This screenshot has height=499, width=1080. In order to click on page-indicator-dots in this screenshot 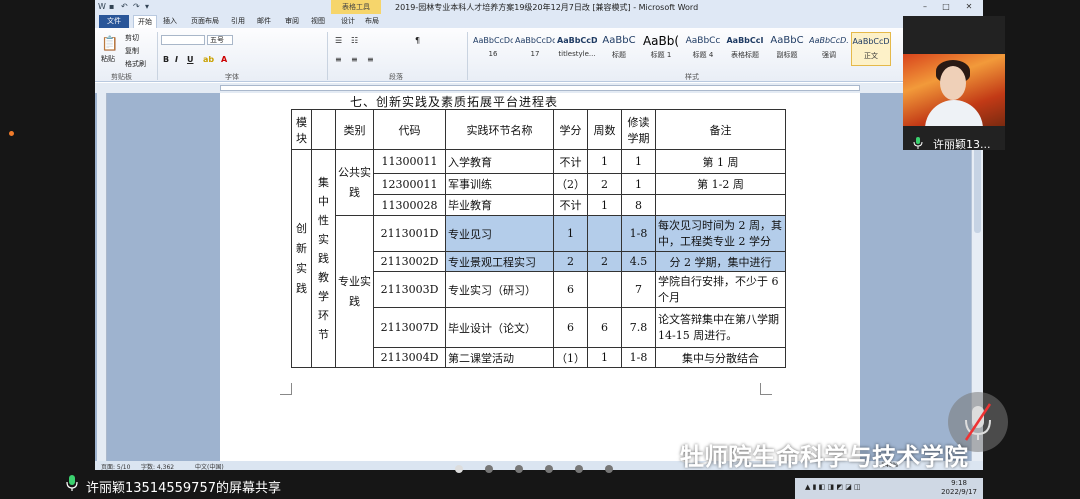, I will do `click(540, 468)`.